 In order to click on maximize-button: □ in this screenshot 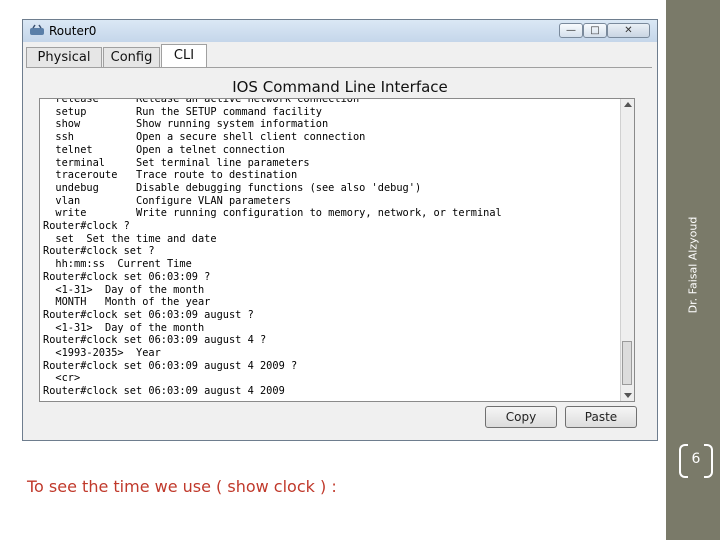, I will do `click(595, 30)`.